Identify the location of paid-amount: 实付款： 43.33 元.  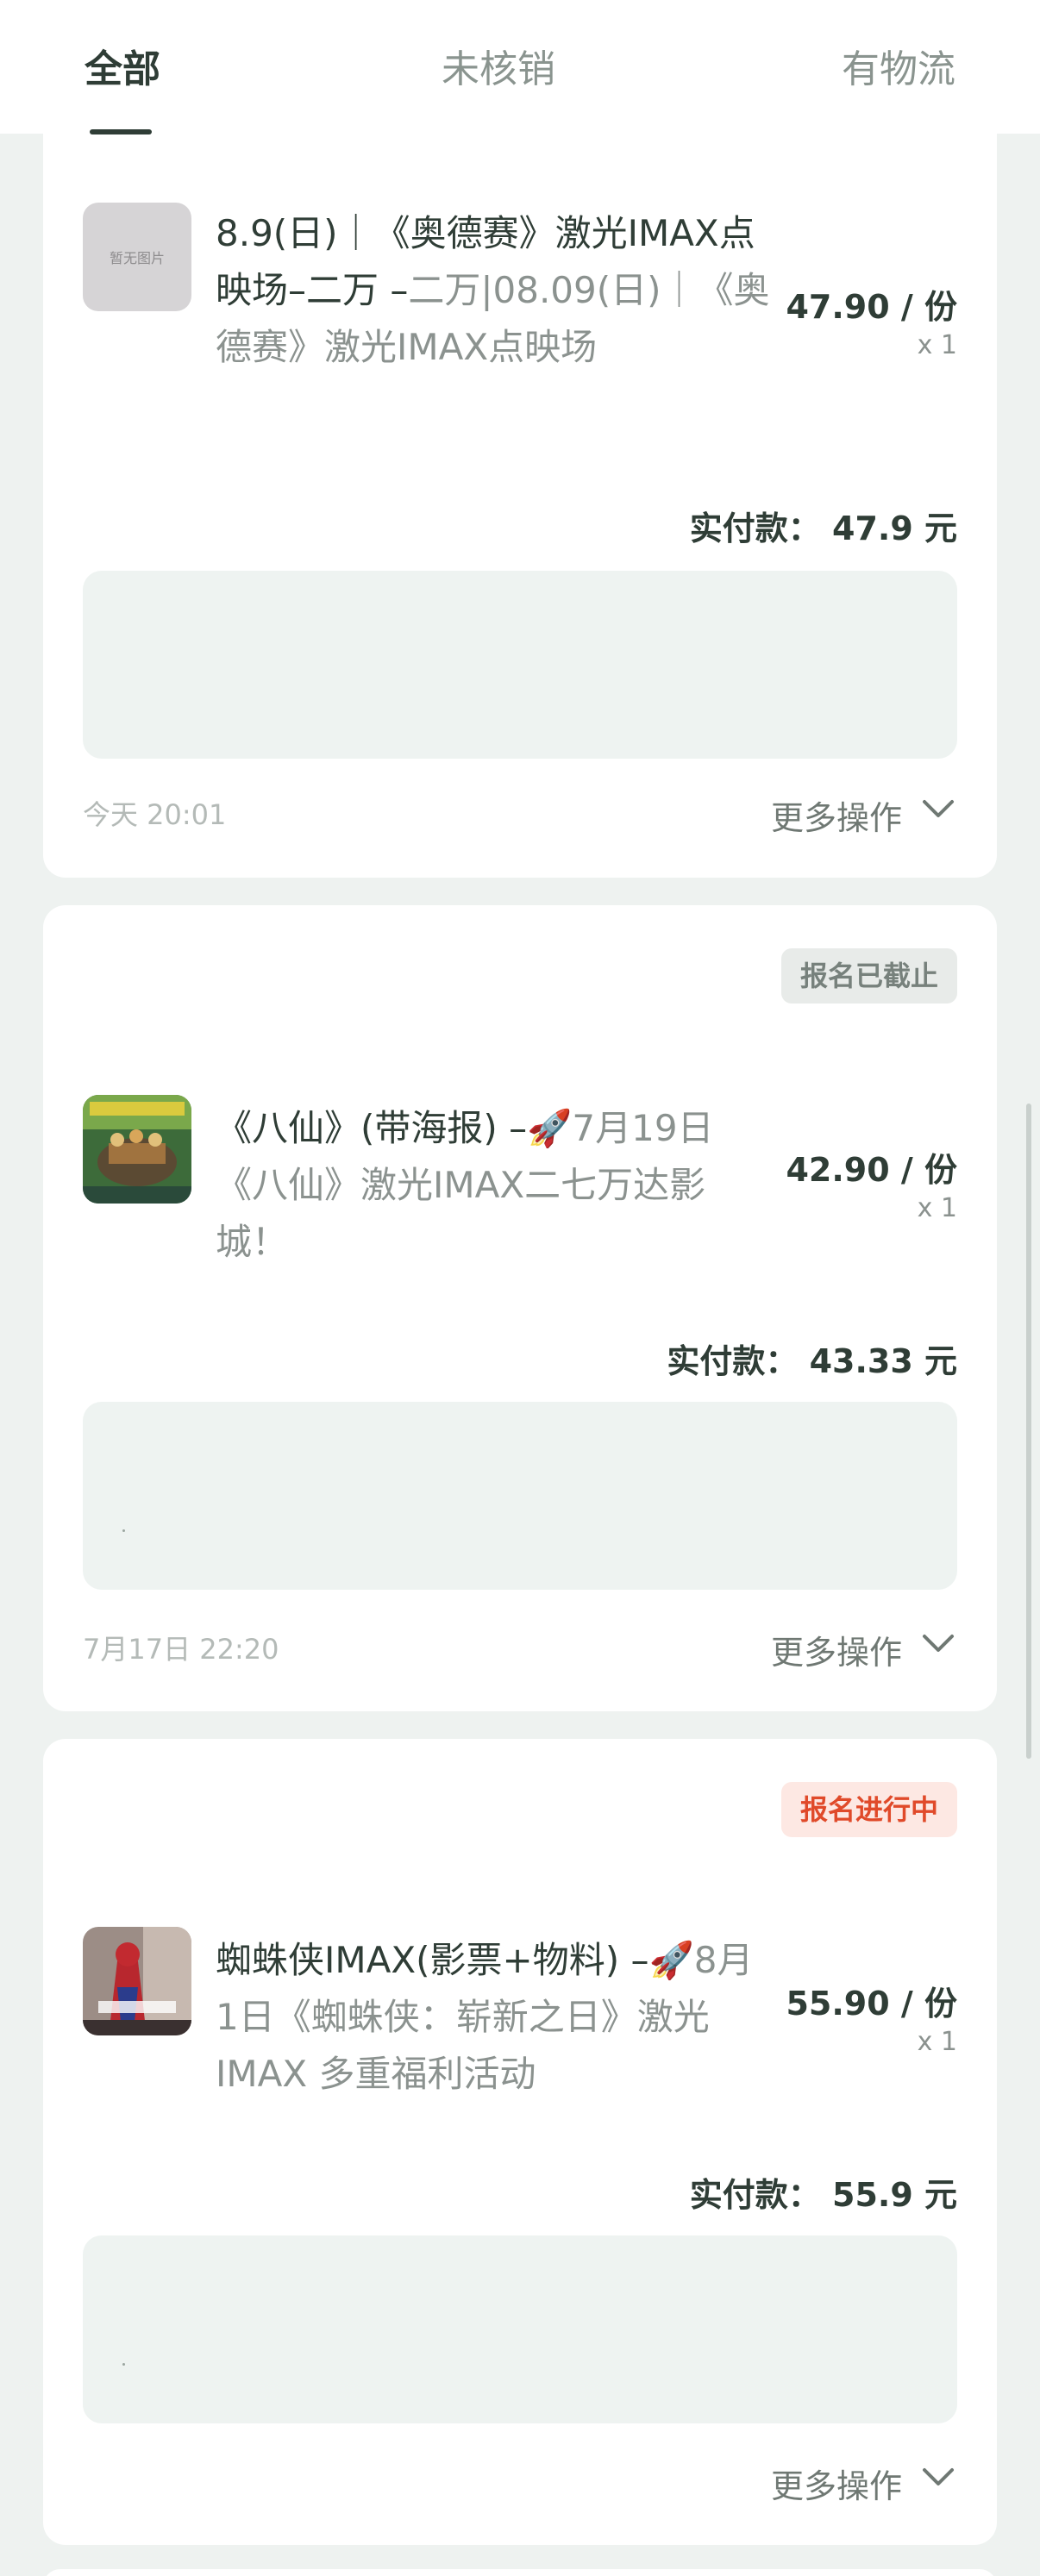
(812, 1358).